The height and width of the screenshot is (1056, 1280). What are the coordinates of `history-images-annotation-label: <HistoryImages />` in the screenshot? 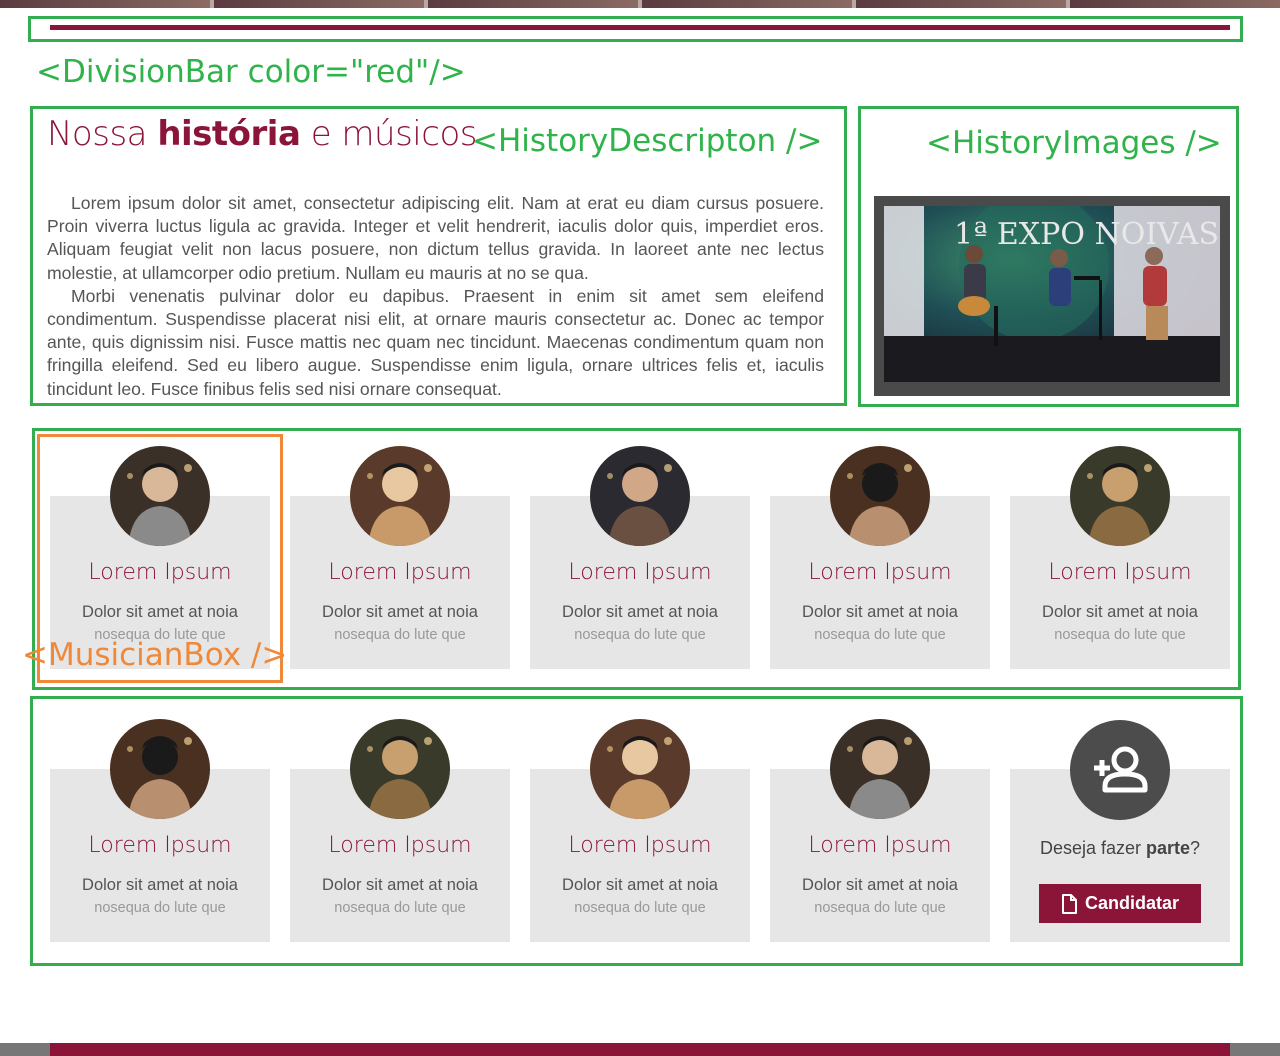 It's located at (1074, 143).